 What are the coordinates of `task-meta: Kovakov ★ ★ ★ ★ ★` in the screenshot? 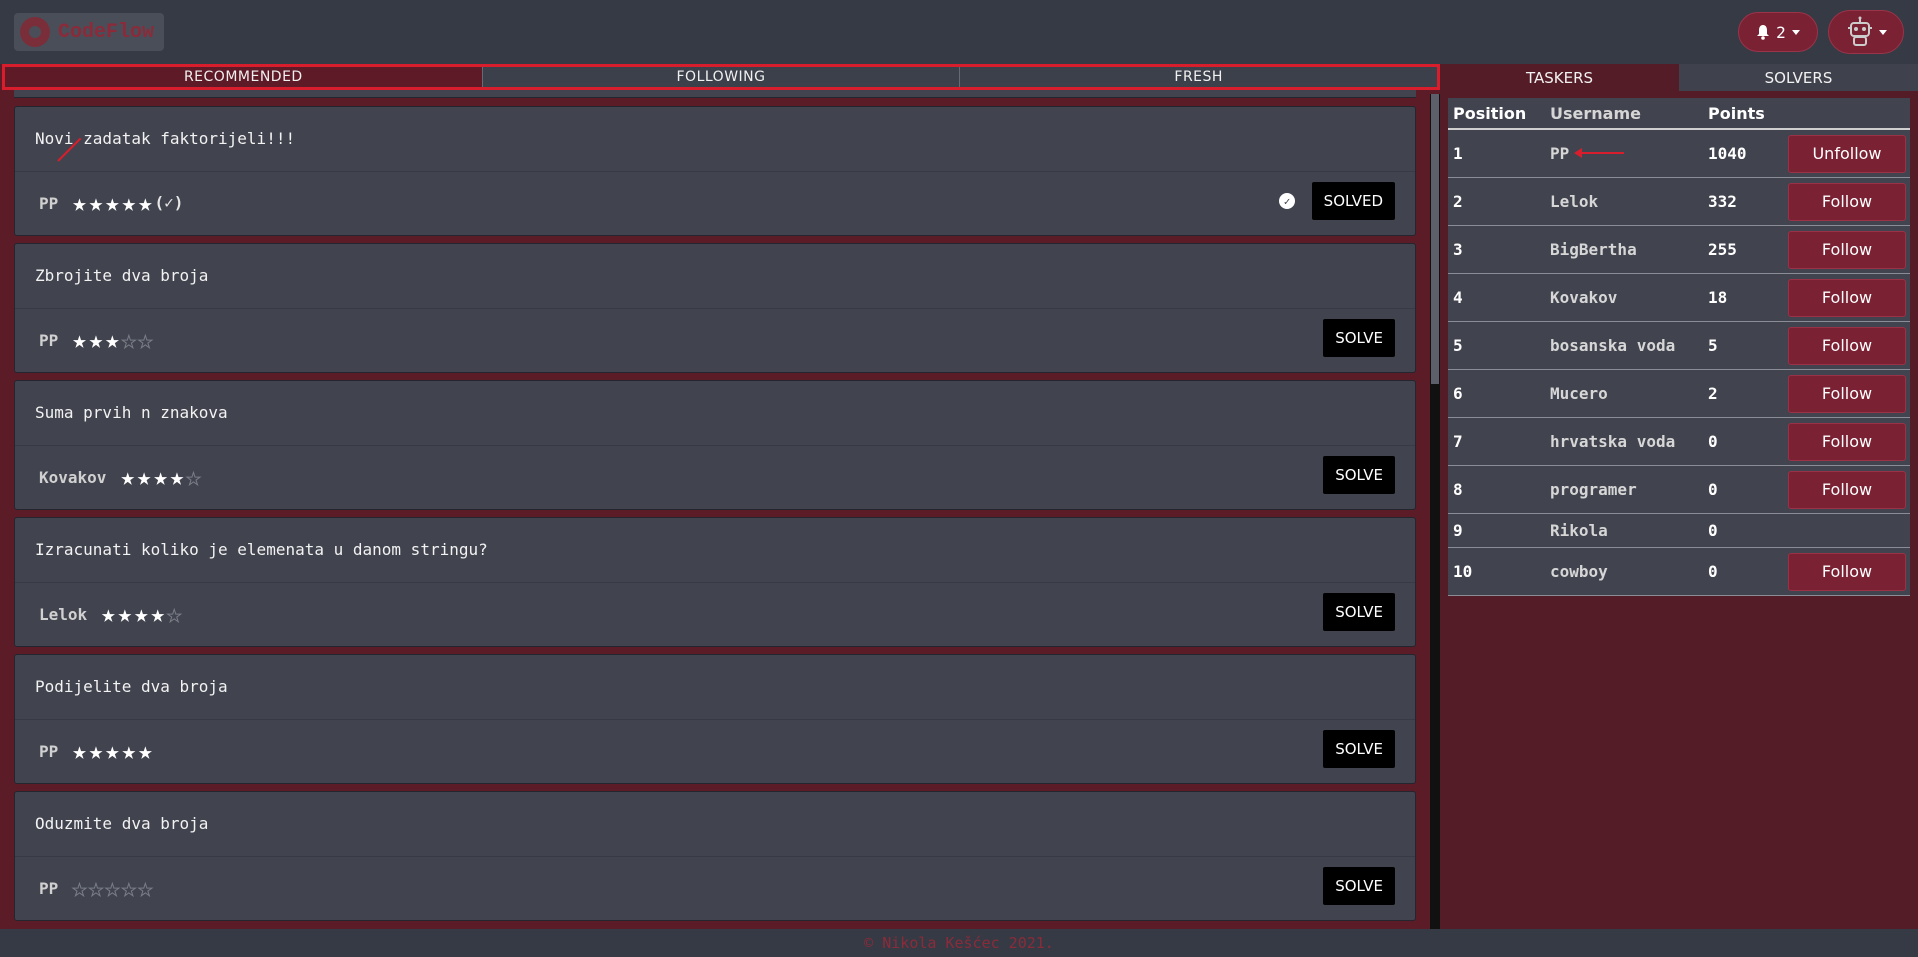 It's located at (120, 477).